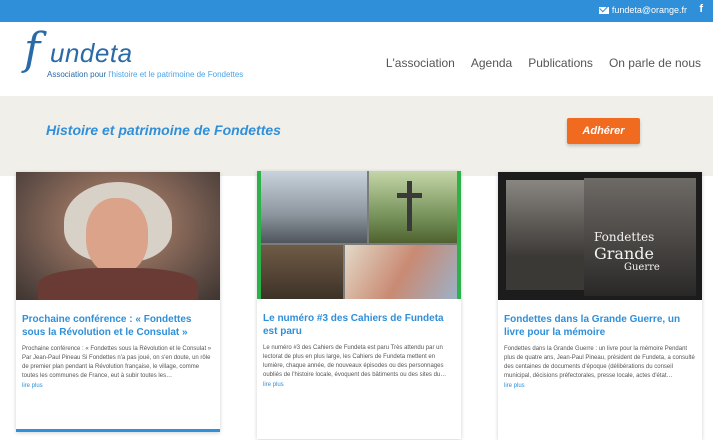 The width and height of the screenshot is (713, 440). I want to click on collage-border-right, so click(459, 235).